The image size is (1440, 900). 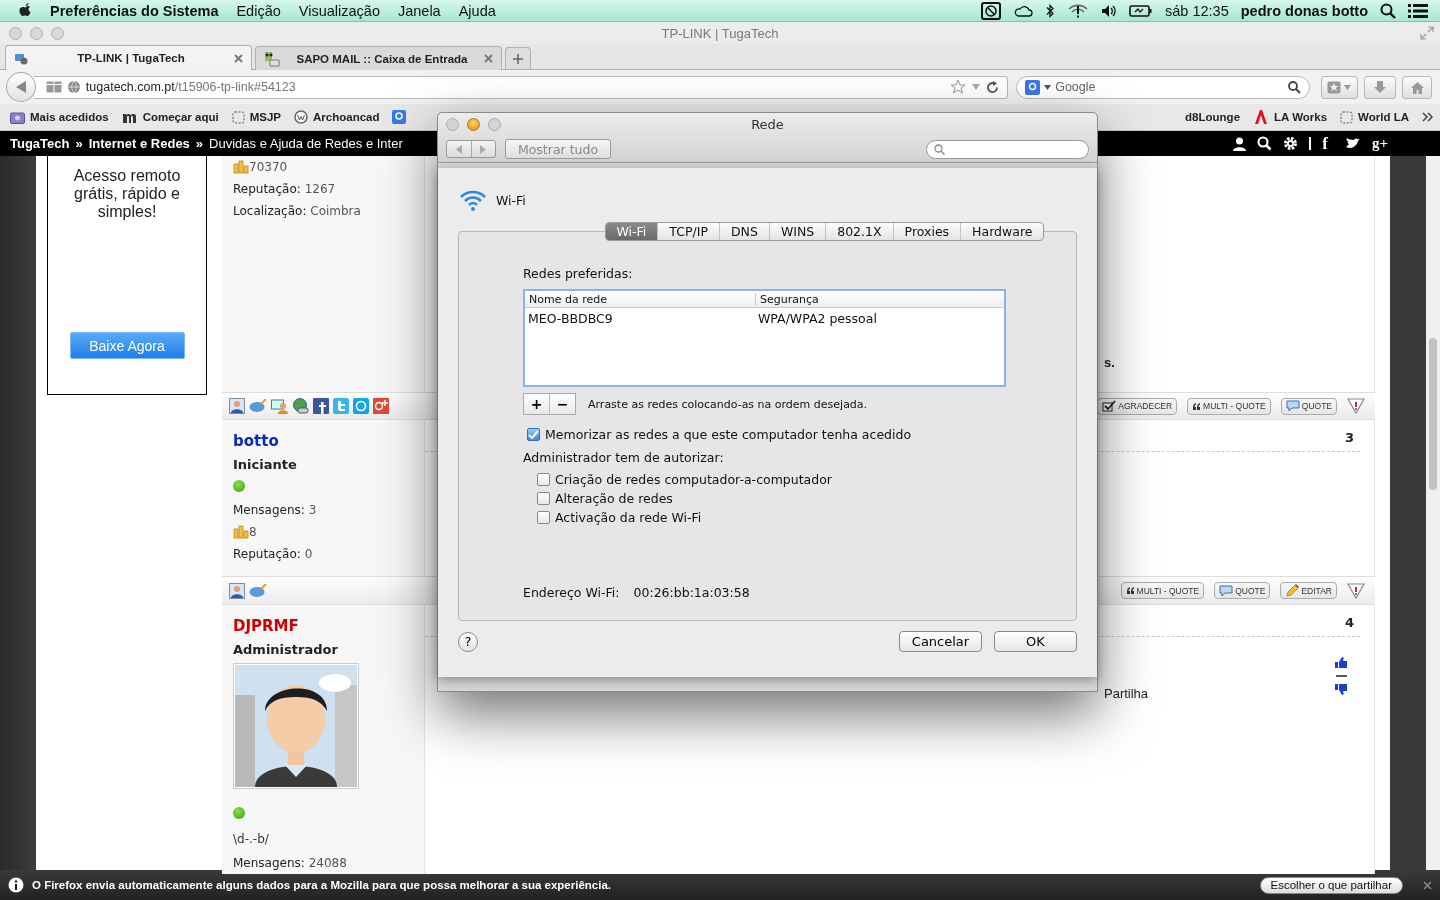 I want to click on dropdown-icon, so click(x=976, y=87).